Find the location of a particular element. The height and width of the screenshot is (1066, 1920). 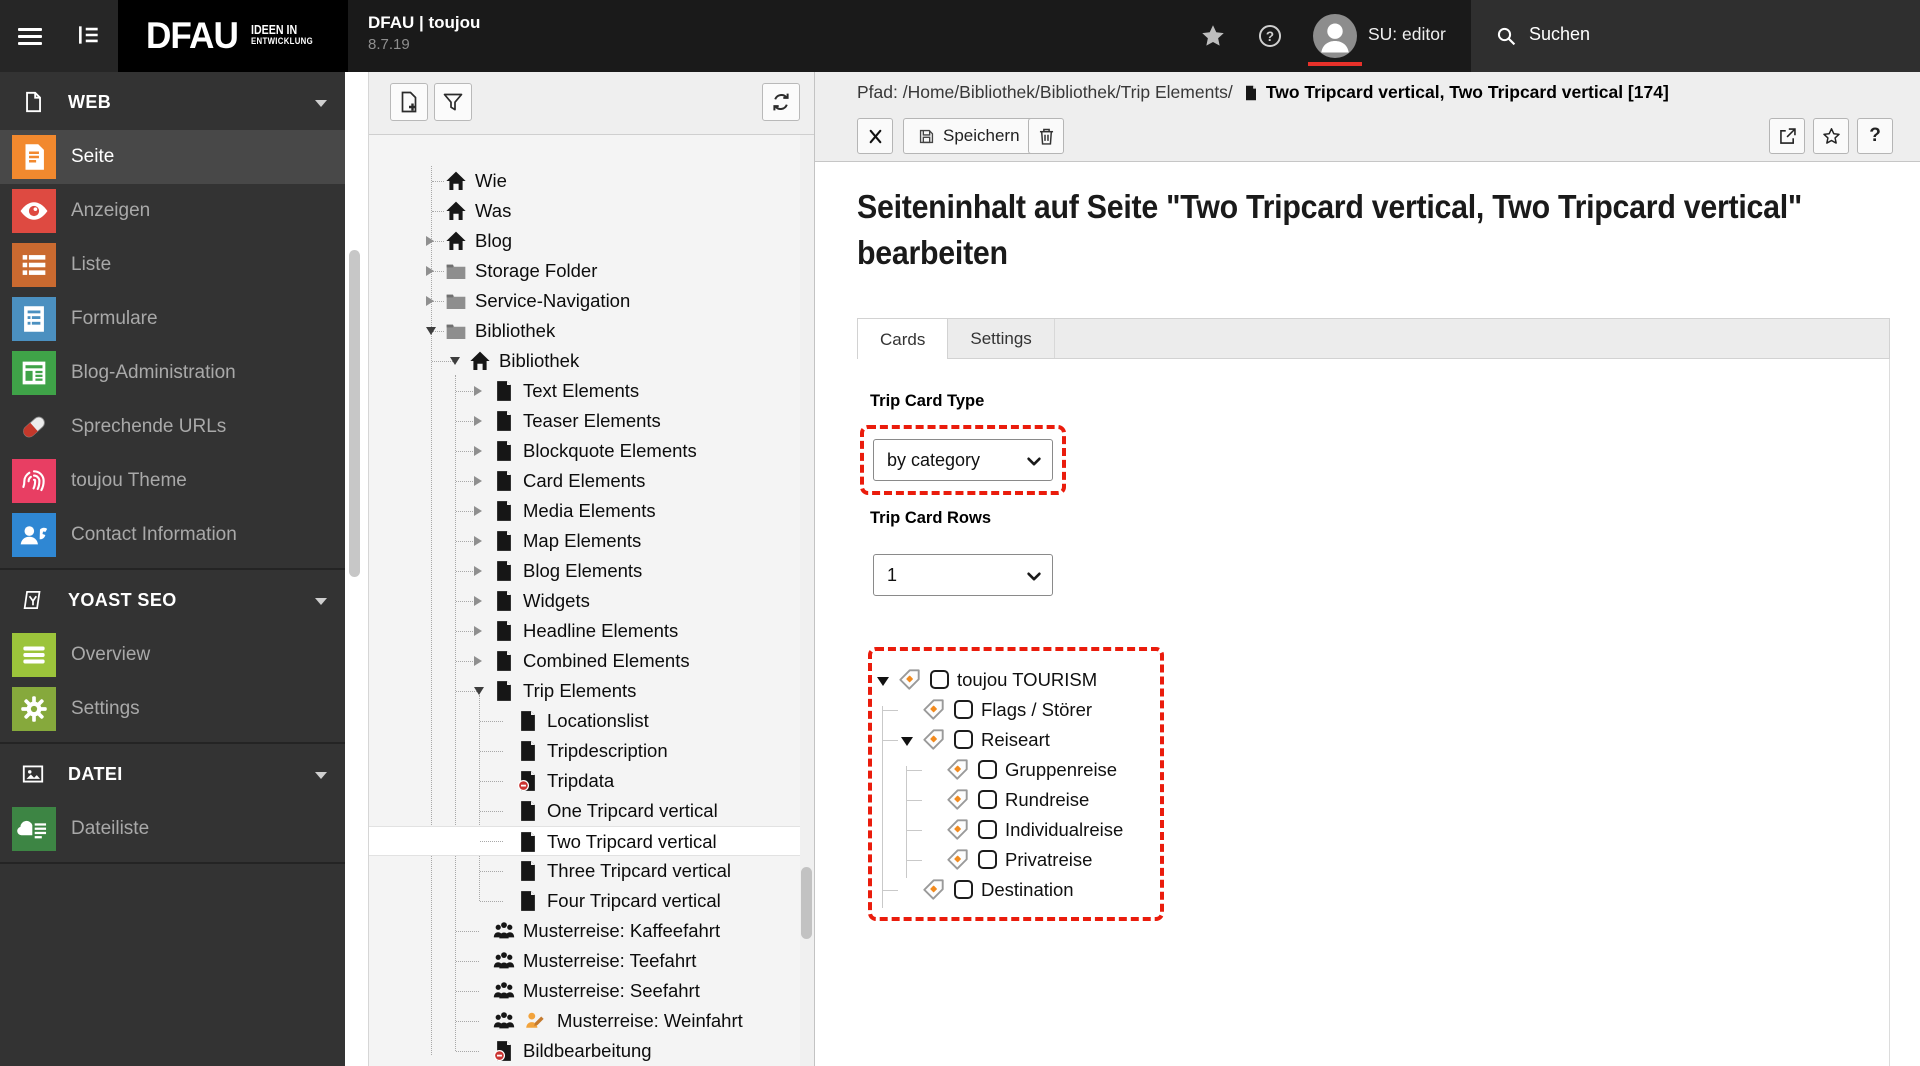

help-toolbar-button: ? is located at coordinates (1270, 36).